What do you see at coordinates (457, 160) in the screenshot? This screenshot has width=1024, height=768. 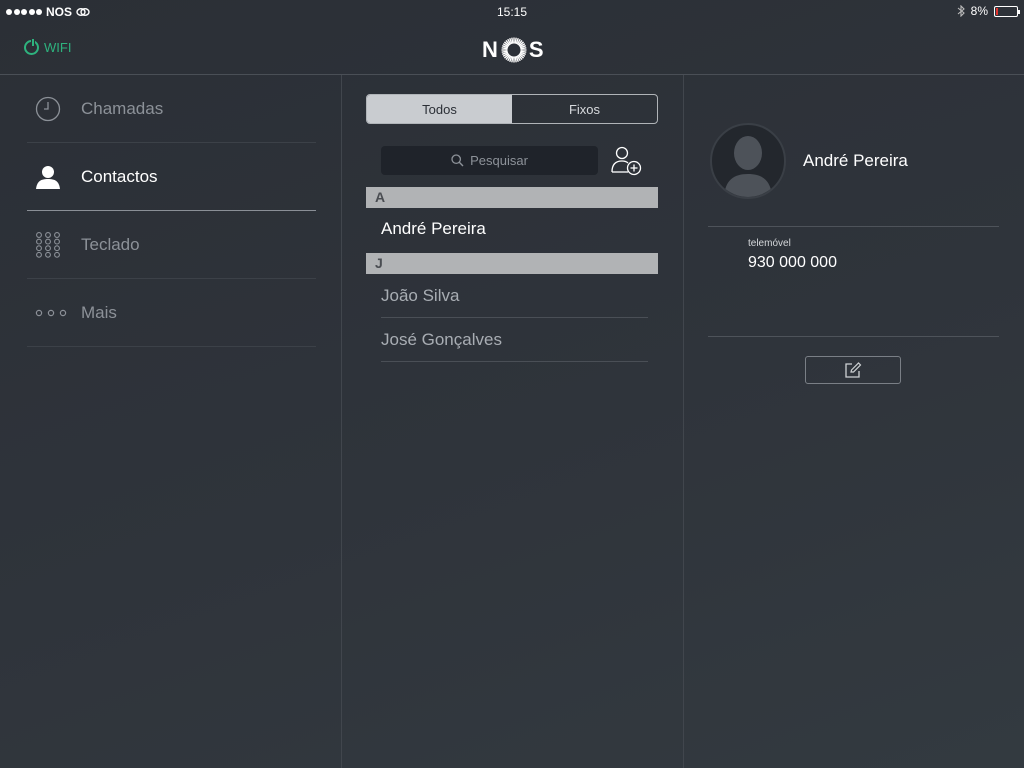 I see `search-icon` at bounding box center [457, 160].